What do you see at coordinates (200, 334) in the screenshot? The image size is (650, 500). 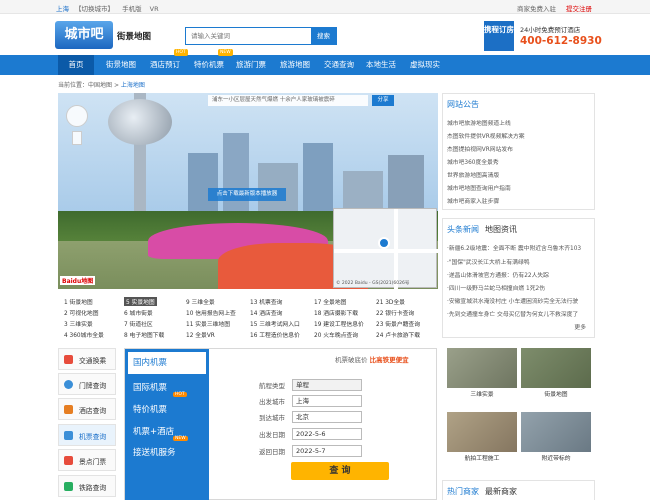 I see `map-type-link: 12 全景VR` at bounding box center [200, 334].